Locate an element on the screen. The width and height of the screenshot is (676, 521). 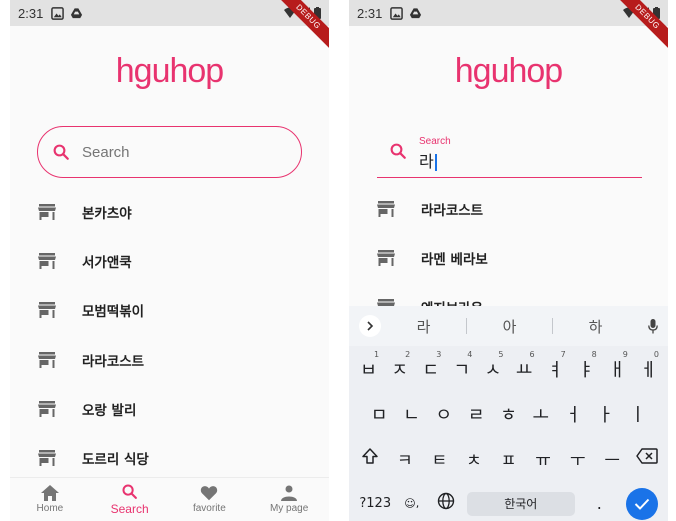
emoji-key: ☺, is located at coordinates (412, 503).